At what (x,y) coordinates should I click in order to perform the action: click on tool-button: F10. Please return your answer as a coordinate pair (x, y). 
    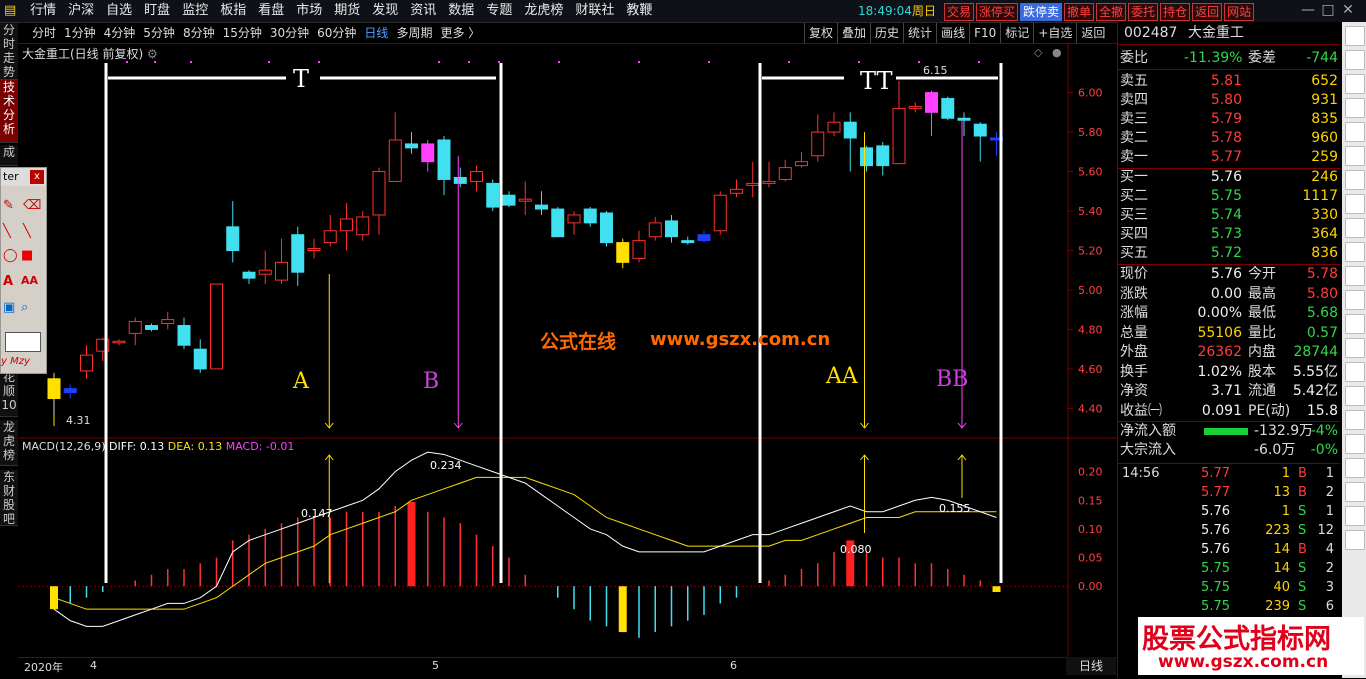
    Looking at the image, I should click on (984, 33).